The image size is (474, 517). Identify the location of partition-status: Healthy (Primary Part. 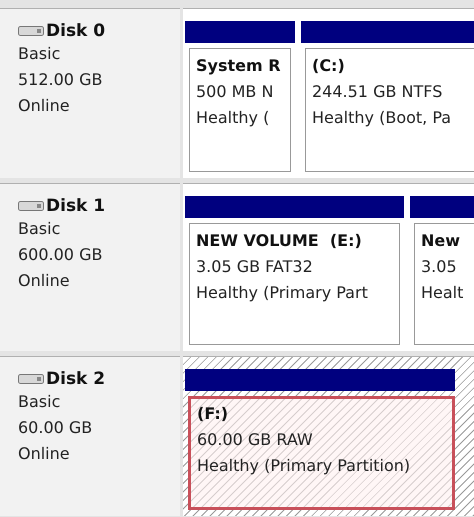
(282, 293).